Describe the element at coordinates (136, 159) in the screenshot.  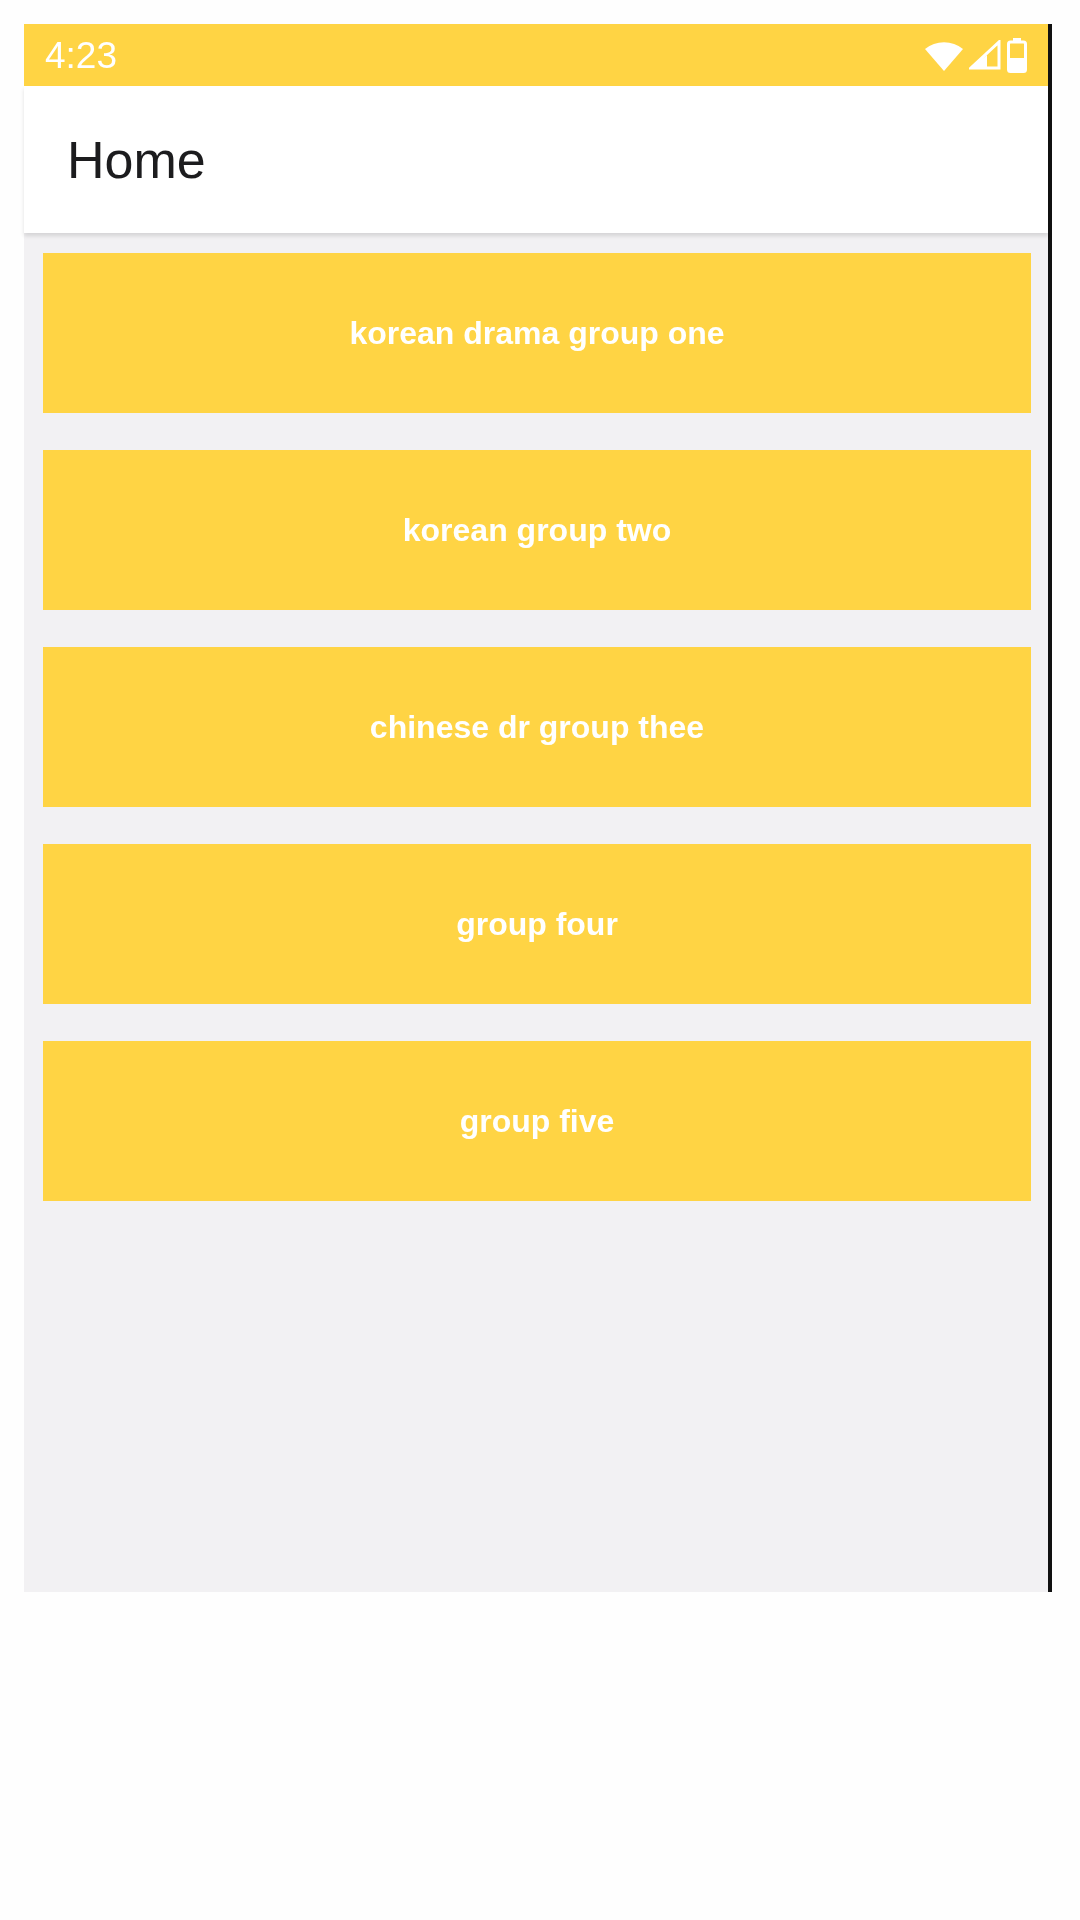
I see `app-bar-title: Home` at that location.